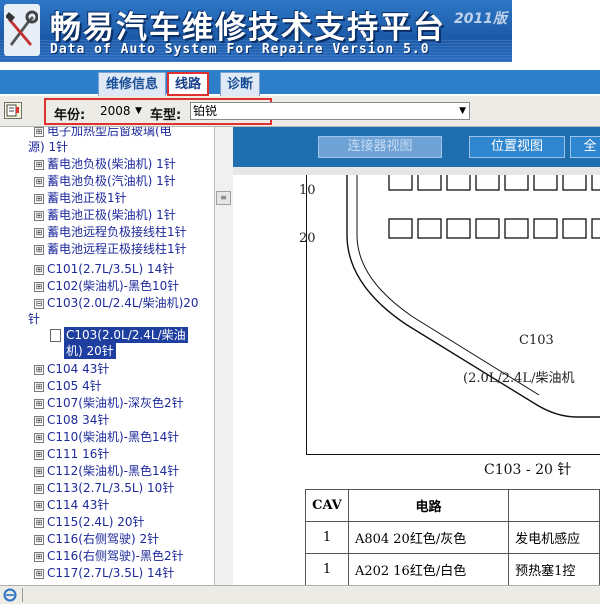 This screenshot has width=600, height=604. Describe the element at coordinates (105, 181) in the screenshot. I see `tree-item: ⊞ 蓄电池负极(汽油机) 1针` at that location.